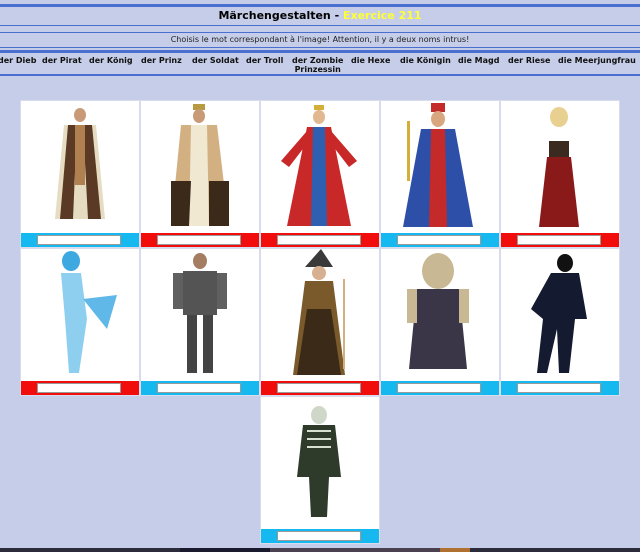 Image resolution: width=640 pixels, height=552 pixels. What do you see at coordinates (370, 60) in the screenshot?
I see `word-die-hexe: die Hexe` at bounding box center [370, 60].